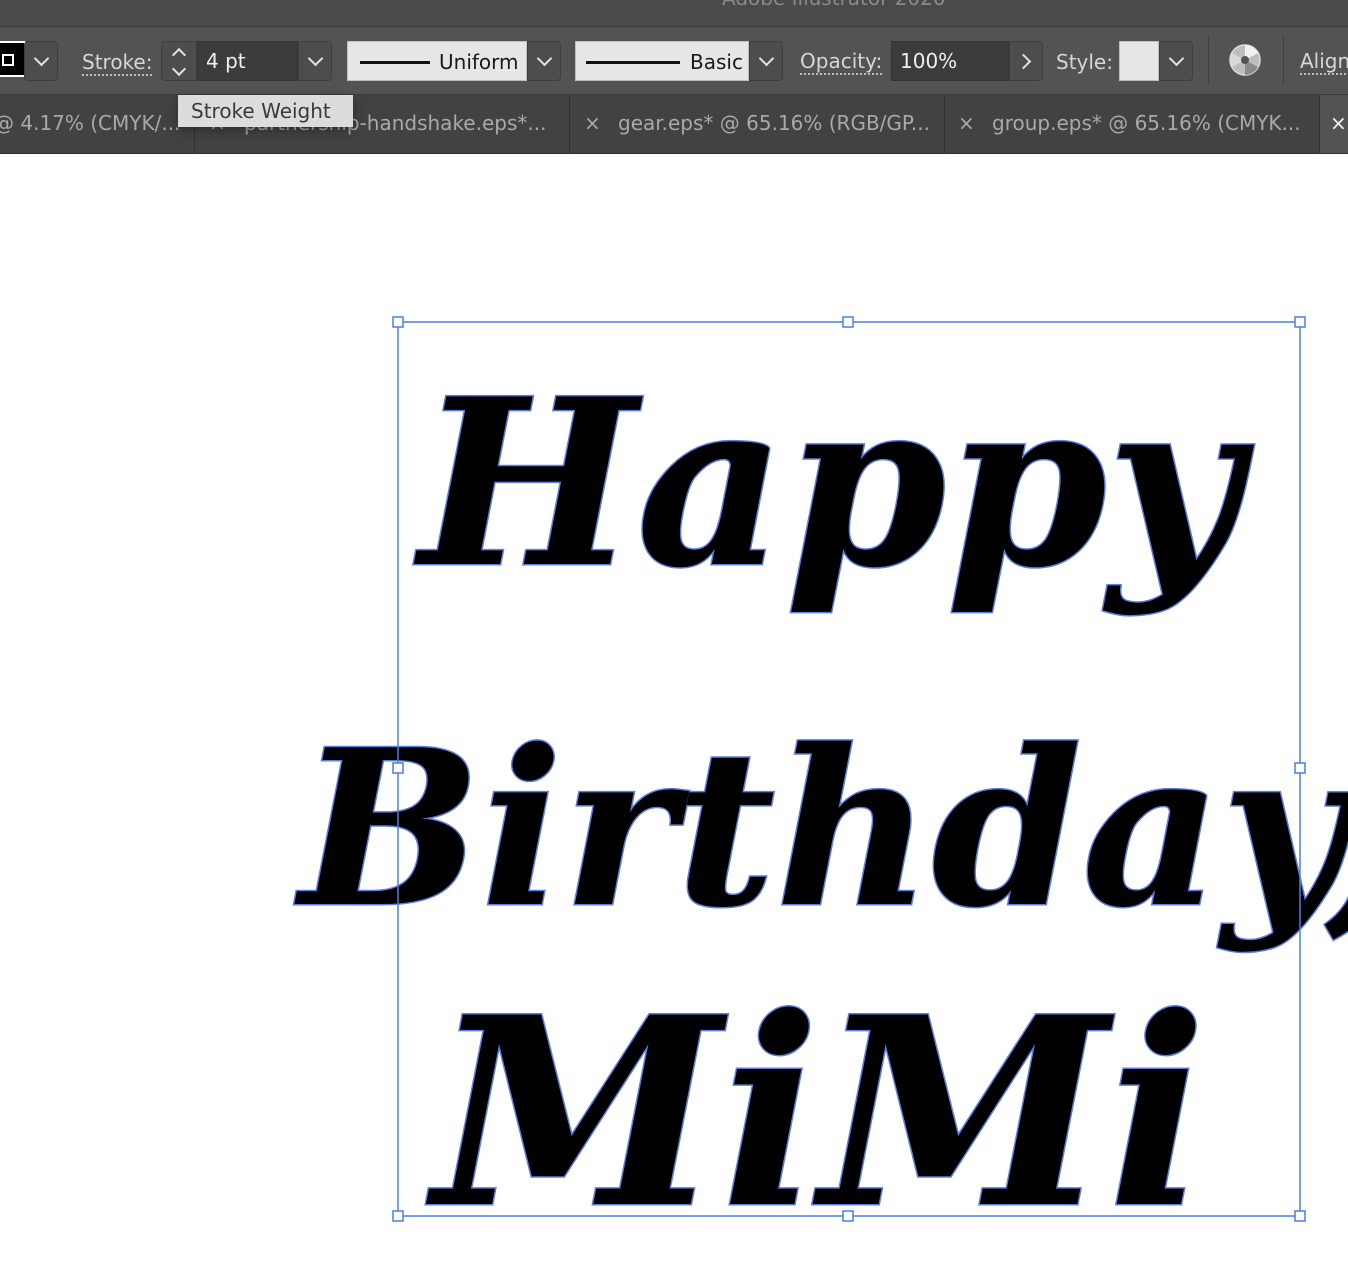 The width and height of the screenshot is (1348, 1274). What do you see at coordinates (816, 1114) in the screenshot?
I see `artwork-line-mimi: MiMi` at bounding box center [816, 1114].